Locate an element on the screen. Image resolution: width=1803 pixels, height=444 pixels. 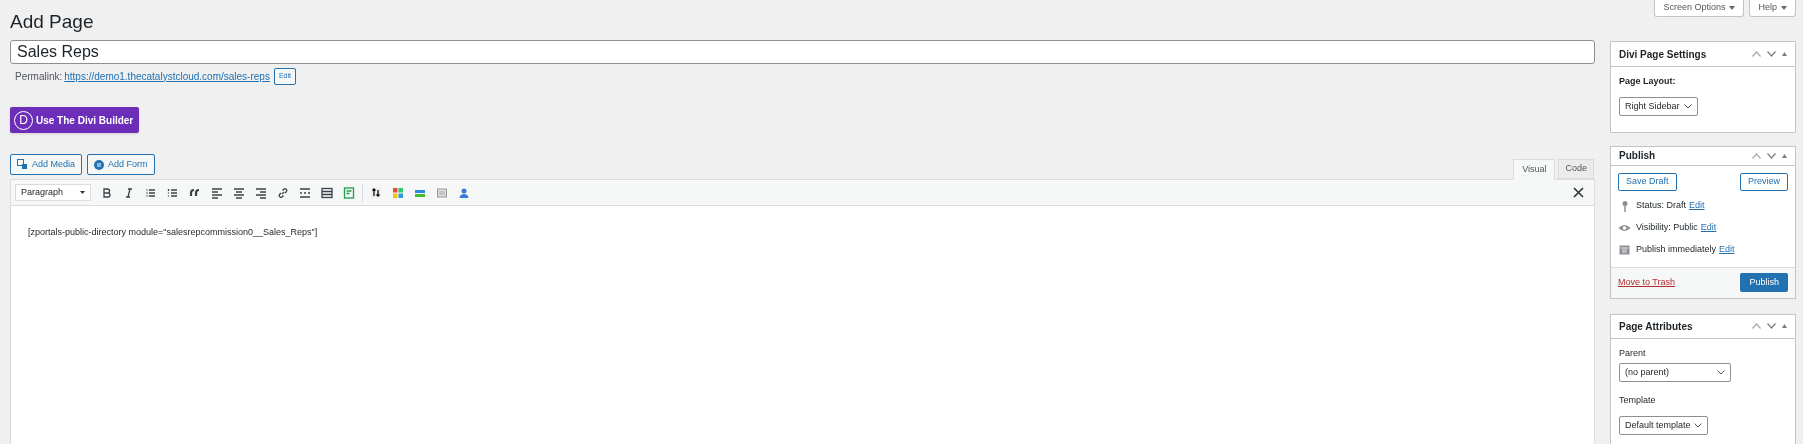
pin-icon is located at coordinates (1624, 205).